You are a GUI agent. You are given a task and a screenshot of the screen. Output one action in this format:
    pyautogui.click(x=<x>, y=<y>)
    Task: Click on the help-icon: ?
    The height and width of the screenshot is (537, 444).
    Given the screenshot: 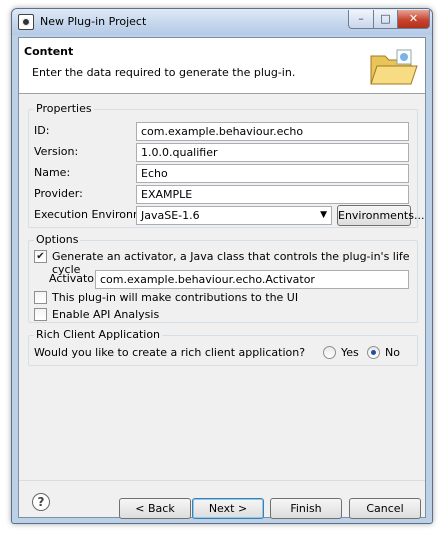 What is the action you would take?
    pyautogui.click(x=41, y=502)
    